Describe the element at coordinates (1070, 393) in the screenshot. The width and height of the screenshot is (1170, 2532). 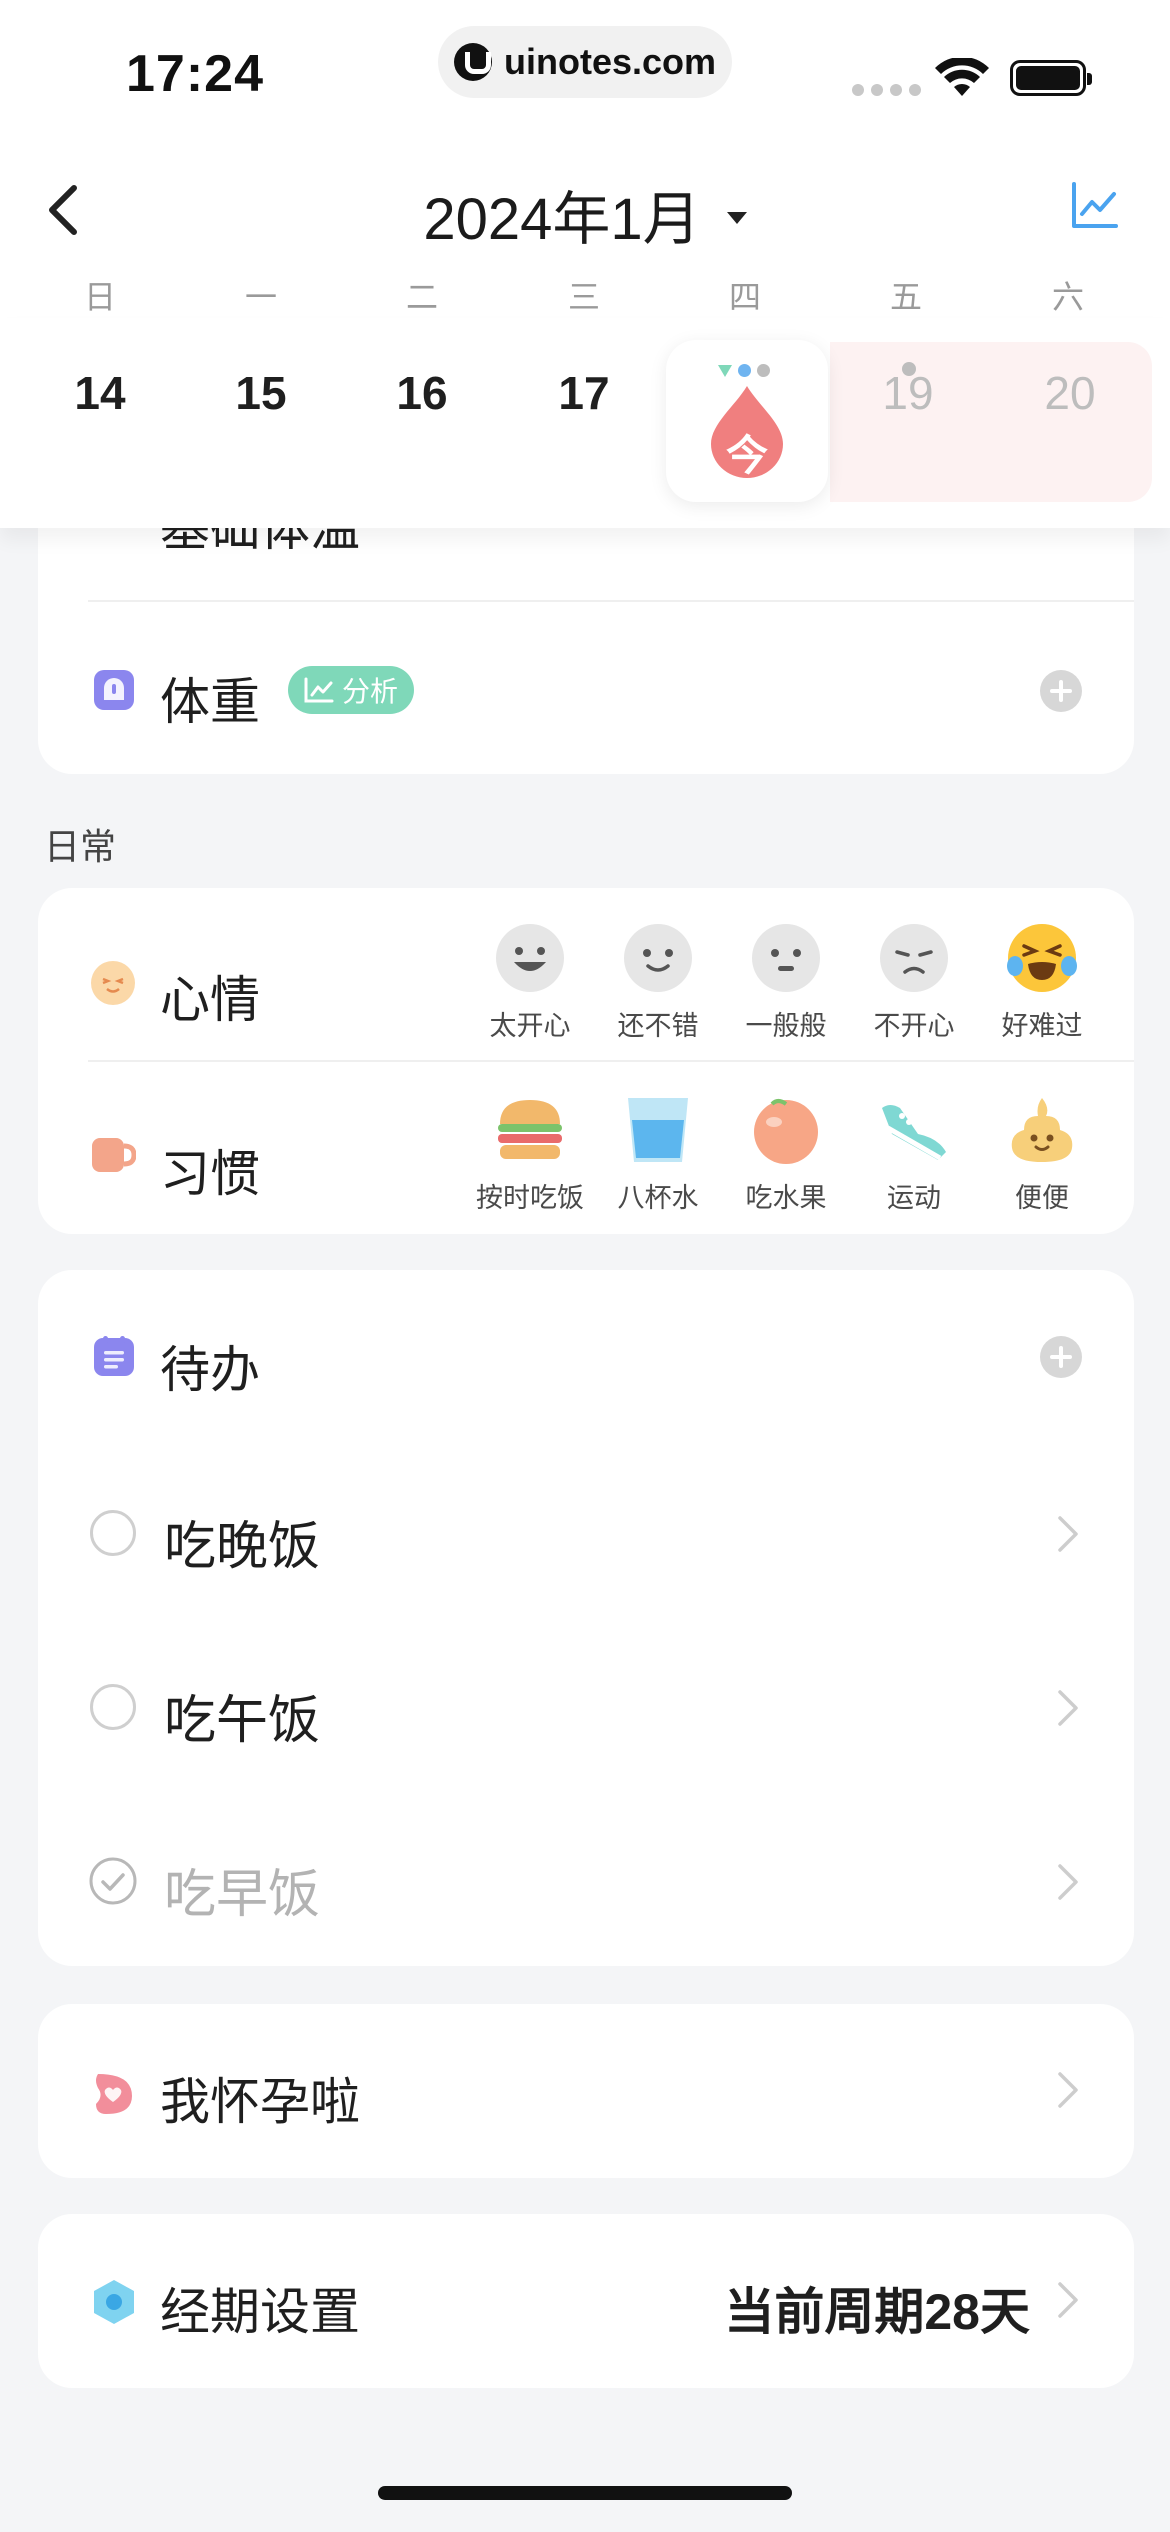
I see `date-cell: 20` at that location.